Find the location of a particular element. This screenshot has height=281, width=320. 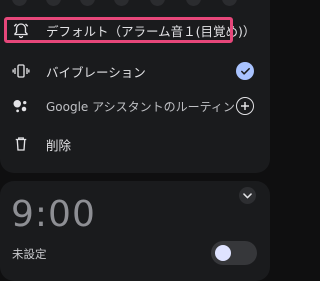

assistant-routine-label: Google アシスタントのルーティン is located at coordinates (140, 106).